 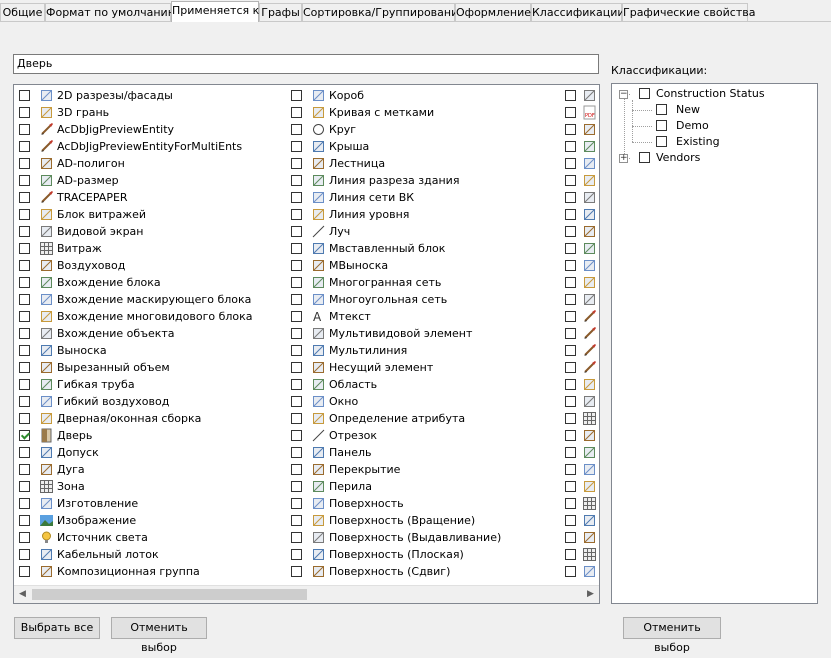 What do you see at coordinates (672, 635) in the screenshot?
I see `deselect-classifications-button: Отменить выбор` at bounding box center [672, 635].